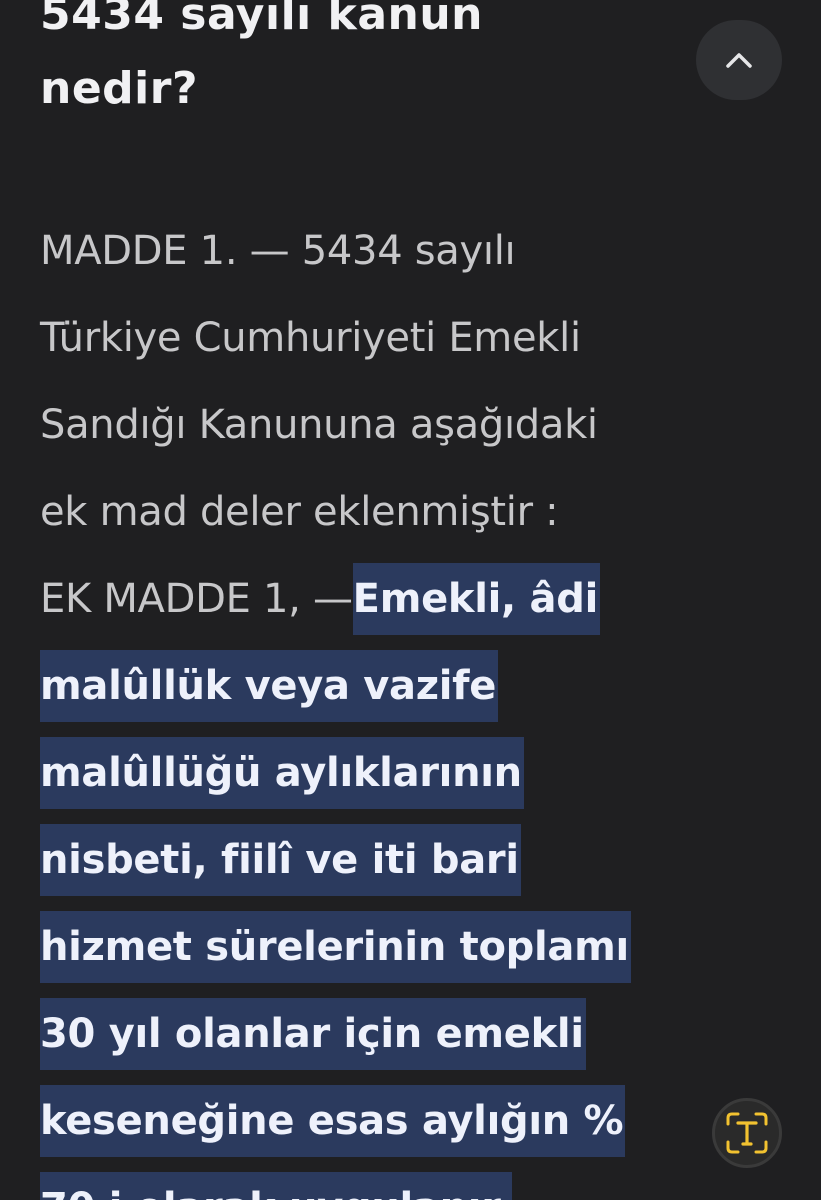 This screenshot has width=821, height=1200. I want to click on text-lens-icon, so click(747, 1133).